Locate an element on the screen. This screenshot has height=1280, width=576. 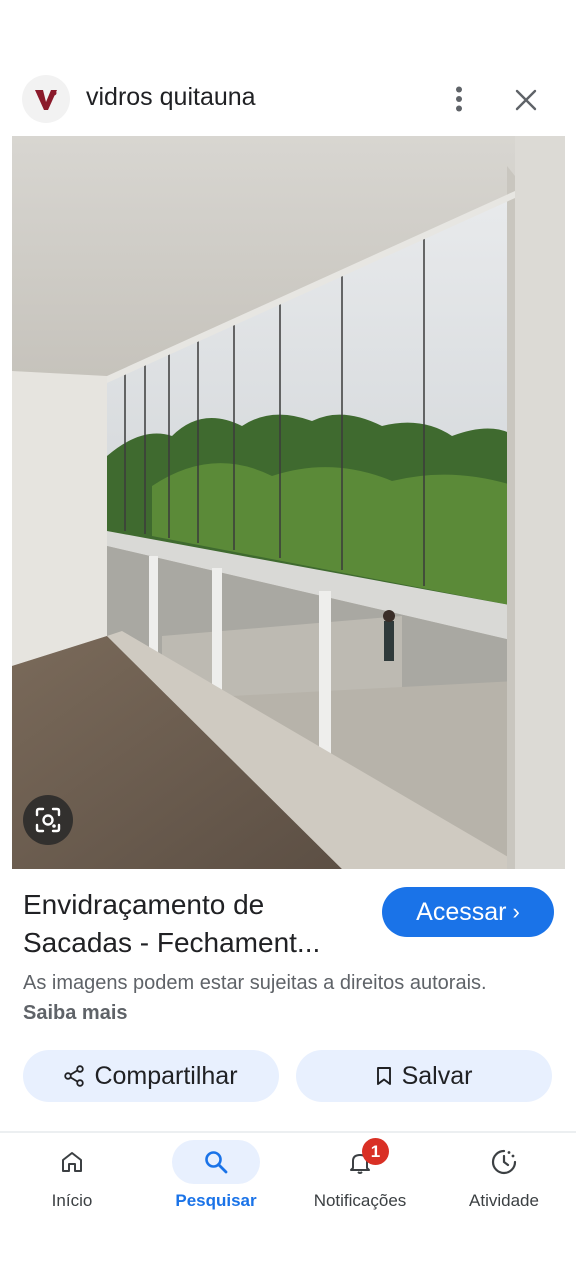
close-button is located at coordinates (526, 100).